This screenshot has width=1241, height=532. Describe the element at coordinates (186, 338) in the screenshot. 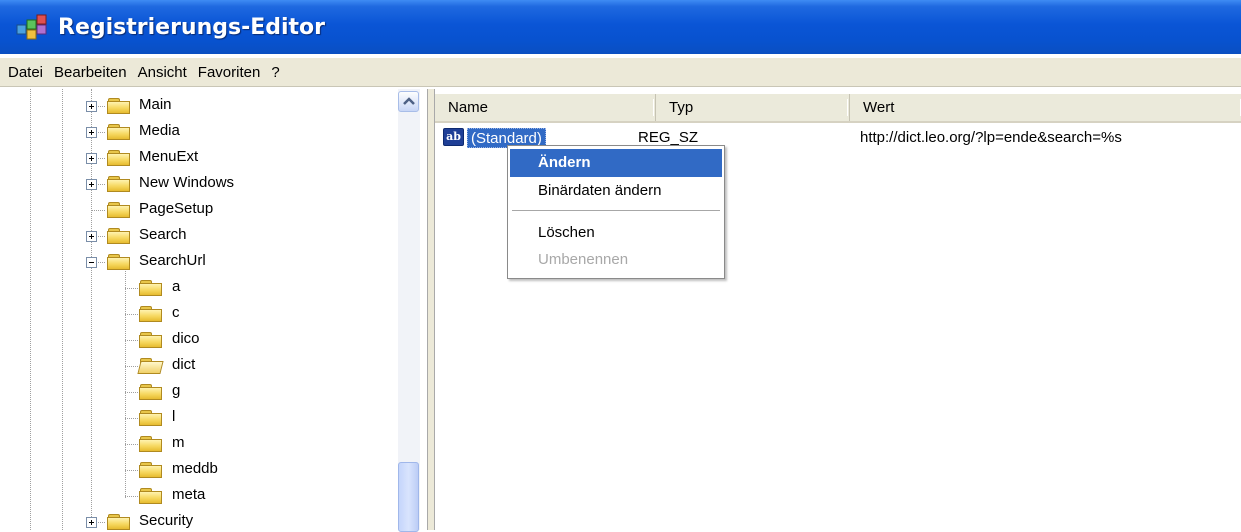

I see `tree-item-dico: dico` at that location.